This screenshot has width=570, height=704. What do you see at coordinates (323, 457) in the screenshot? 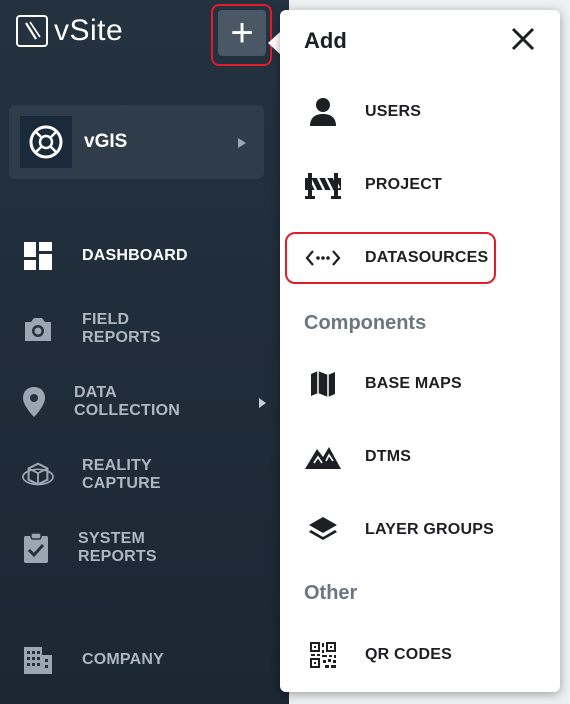
I see `terrain-icon` at bounding box center [323, 457].